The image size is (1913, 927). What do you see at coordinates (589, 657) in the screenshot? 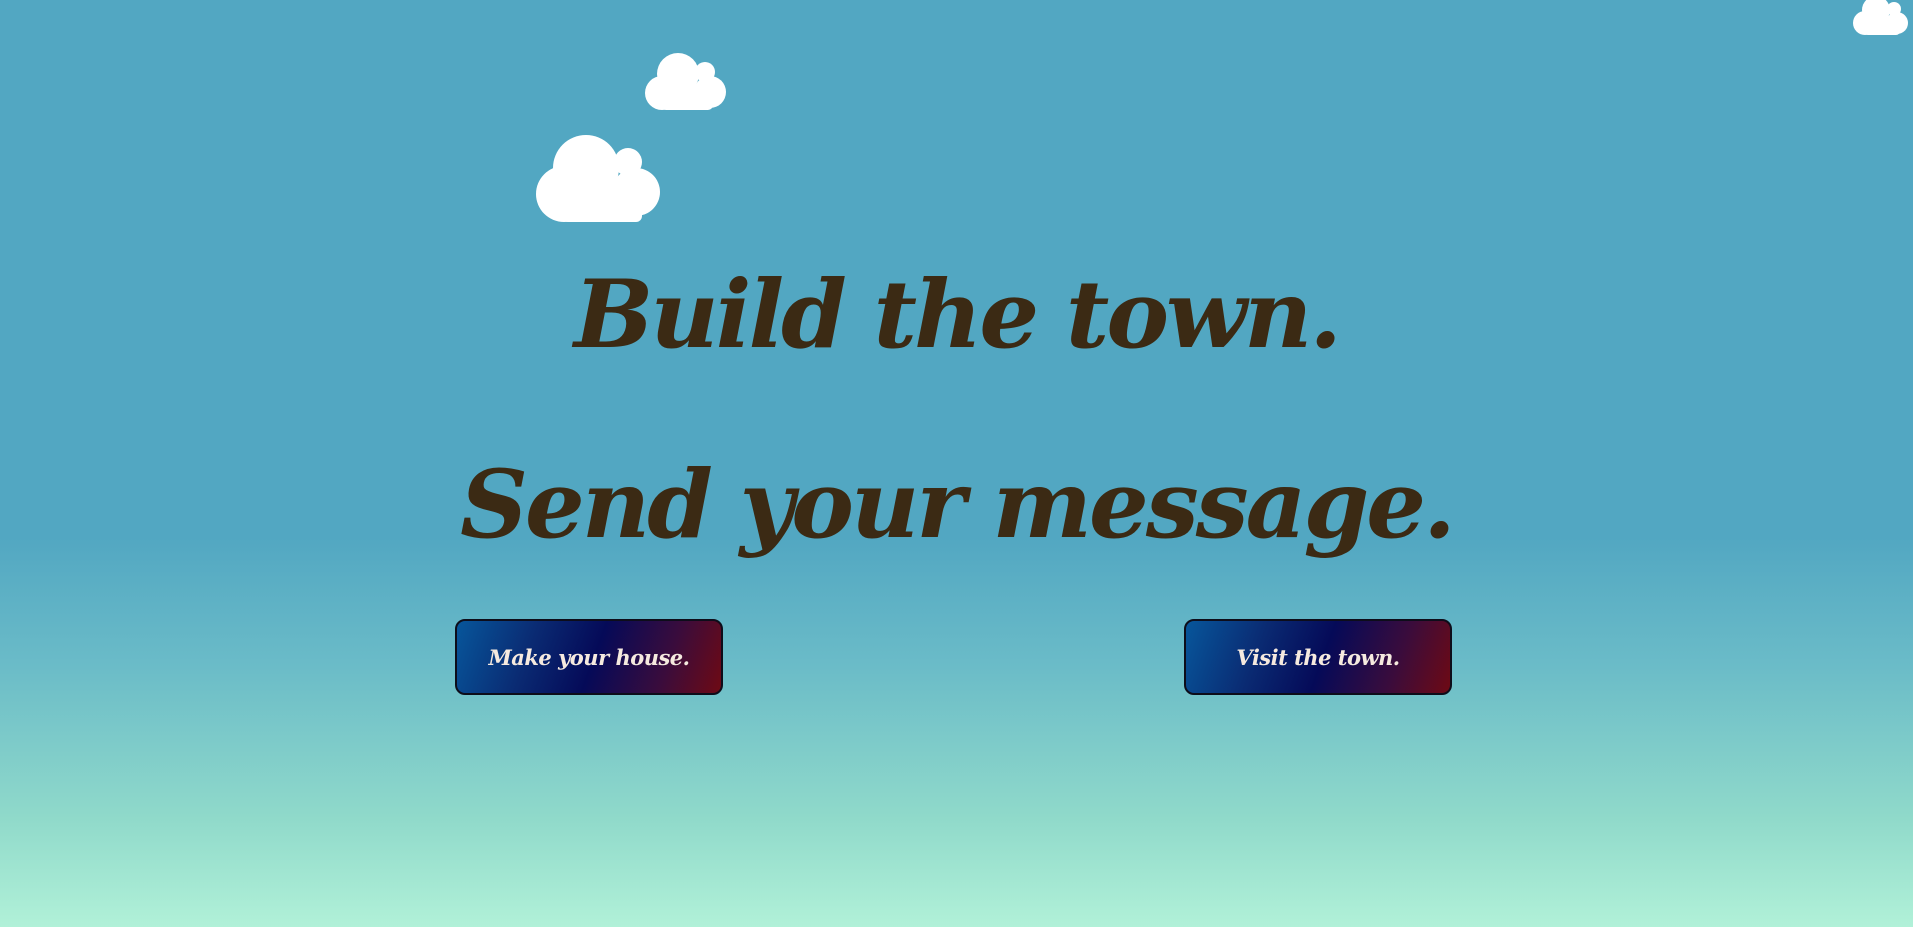
I see `make-your-house-button: Make your house.` at bounding box center [589, 657].